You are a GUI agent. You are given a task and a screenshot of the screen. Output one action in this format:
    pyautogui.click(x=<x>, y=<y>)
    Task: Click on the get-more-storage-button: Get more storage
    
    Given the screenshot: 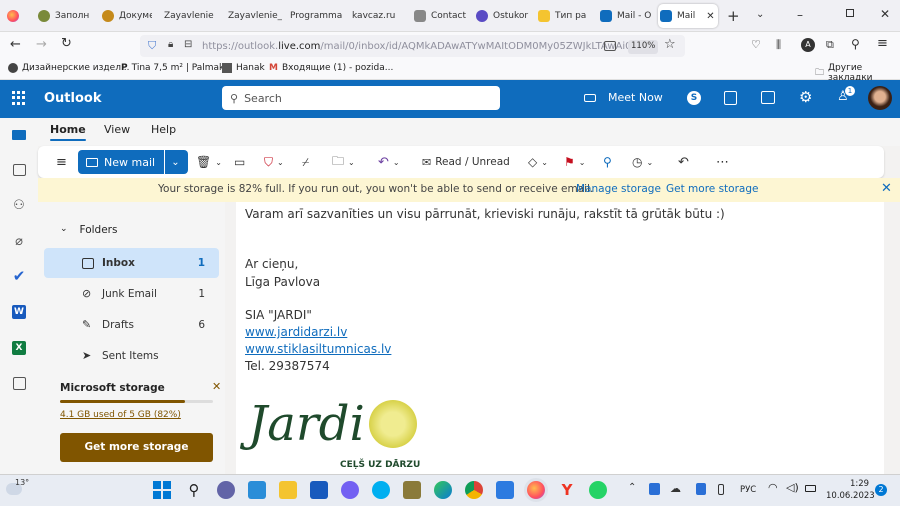 What is the action you would take?
    pyautogui.click(x=136, y=447)
    